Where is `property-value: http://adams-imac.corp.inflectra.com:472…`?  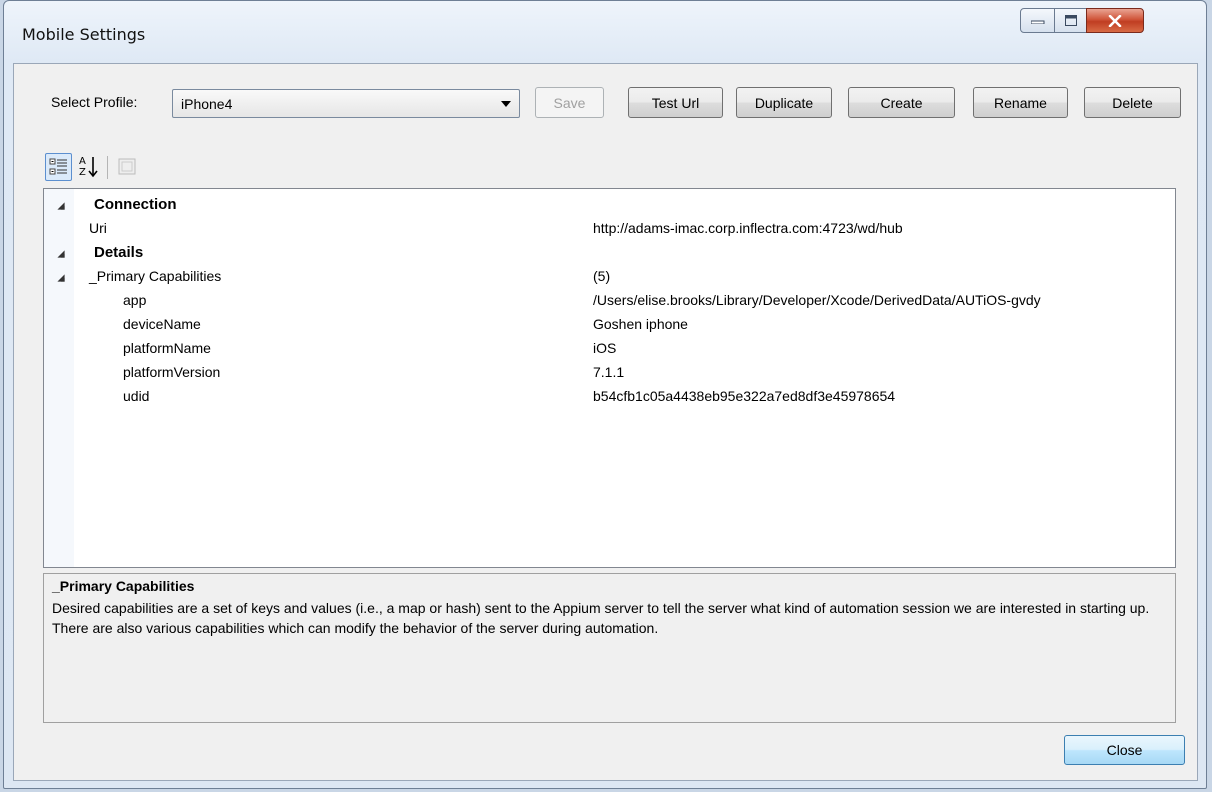 property-value: http://adams-imac.corp.inflectra.com:472… is located at coordinates (748, 228).